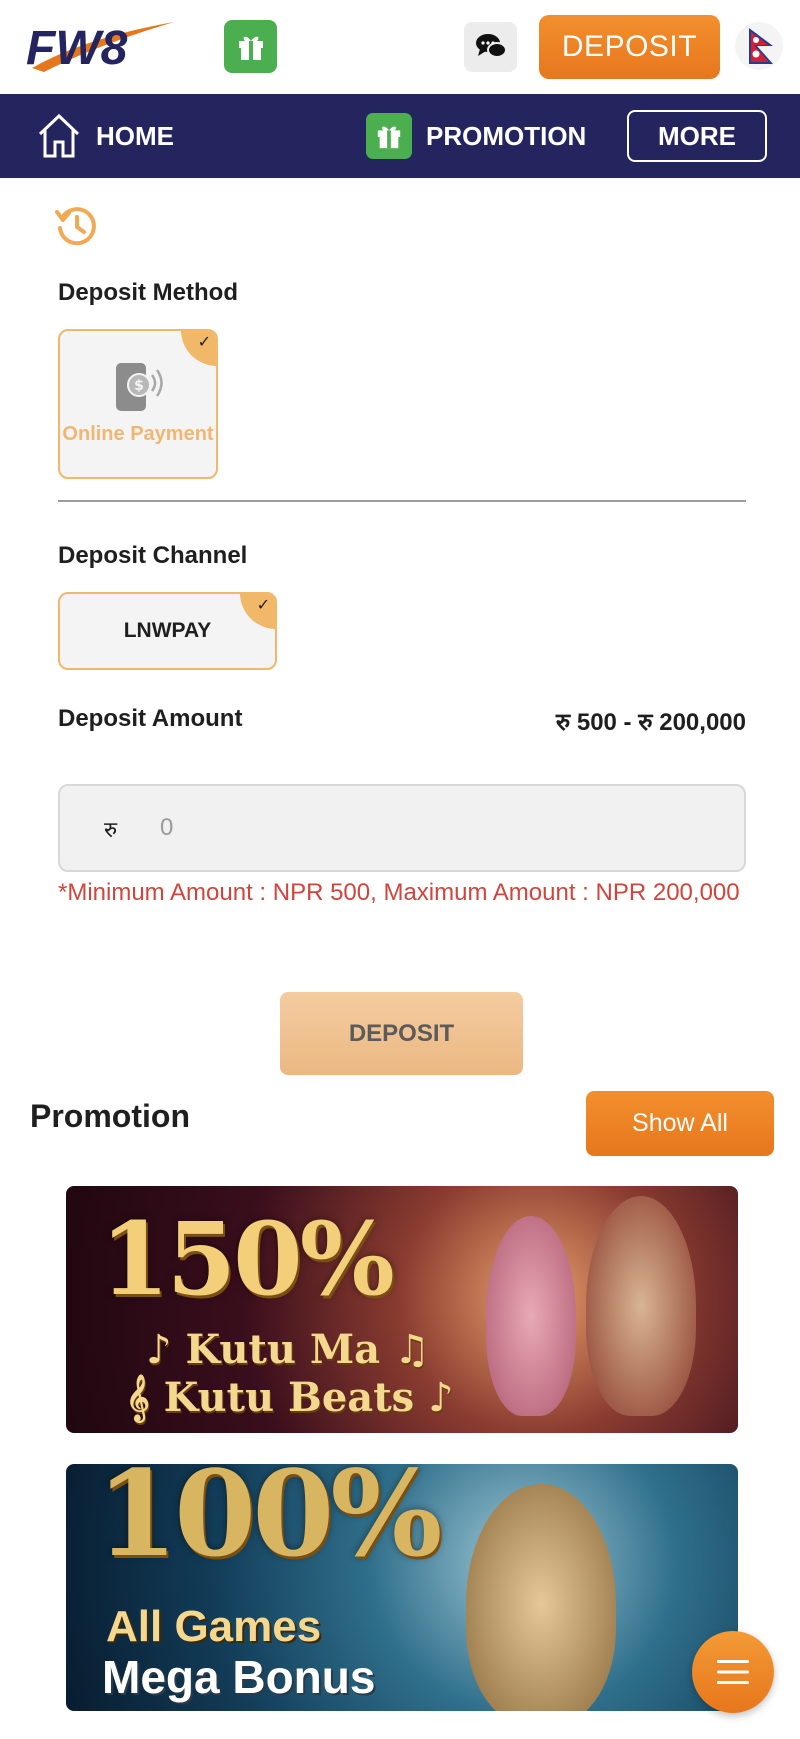 Image resolution: width=800 pixels, height=1739 pixels. What do you see at coordinates (541, 1597) in the screenshot?
I see `model-figure` at bounding box center [541, 1597].